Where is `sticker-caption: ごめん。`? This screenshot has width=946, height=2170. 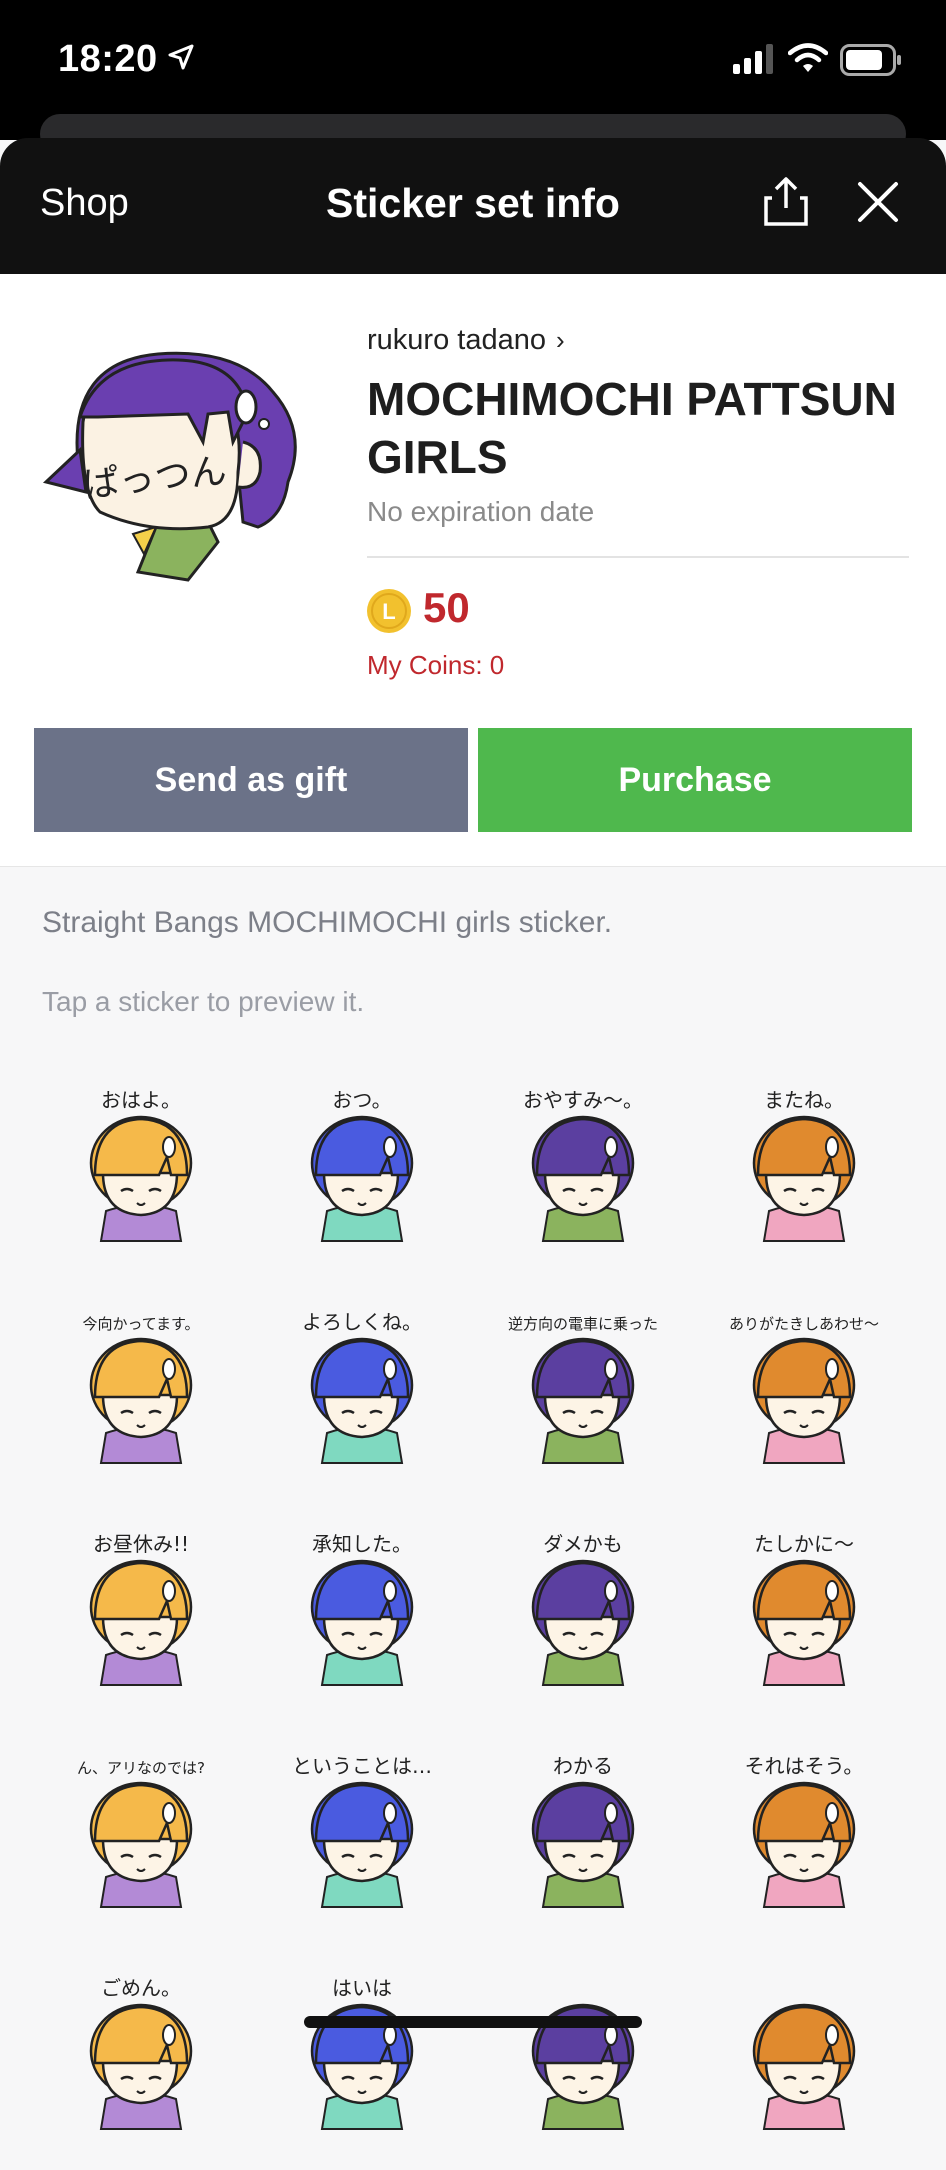 sticker-caption: ごめん。 is located at coordinates (141, 1988).